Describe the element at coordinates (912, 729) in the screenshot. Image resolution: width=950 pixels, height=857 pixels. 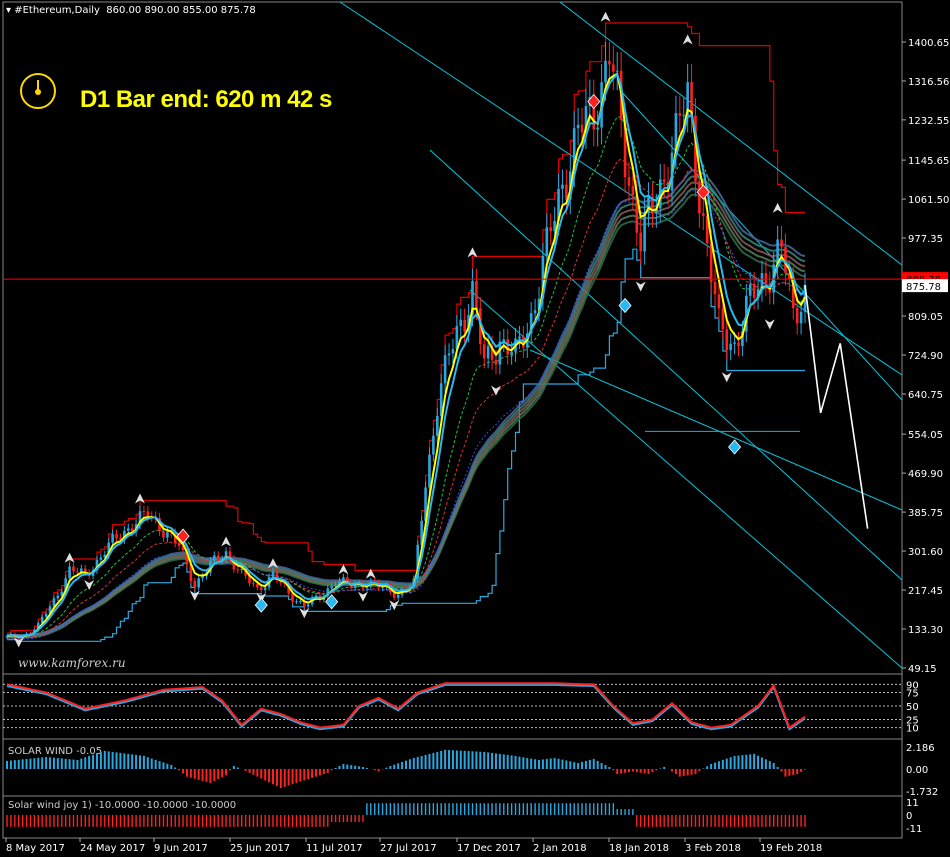
I see `osc-level-label: 10` at that location.